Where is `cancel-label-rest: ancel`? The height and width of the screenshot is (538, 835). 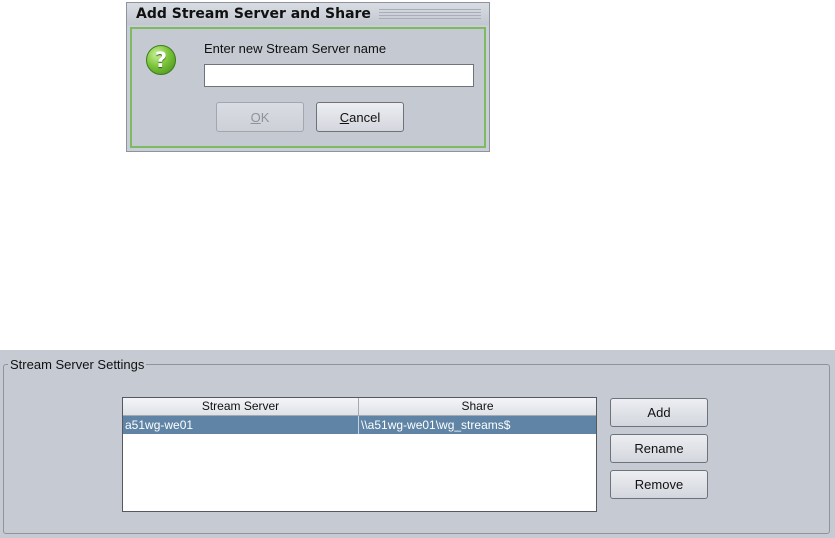 cancel-label-rest: ancel is located at coordinates (365, 117).